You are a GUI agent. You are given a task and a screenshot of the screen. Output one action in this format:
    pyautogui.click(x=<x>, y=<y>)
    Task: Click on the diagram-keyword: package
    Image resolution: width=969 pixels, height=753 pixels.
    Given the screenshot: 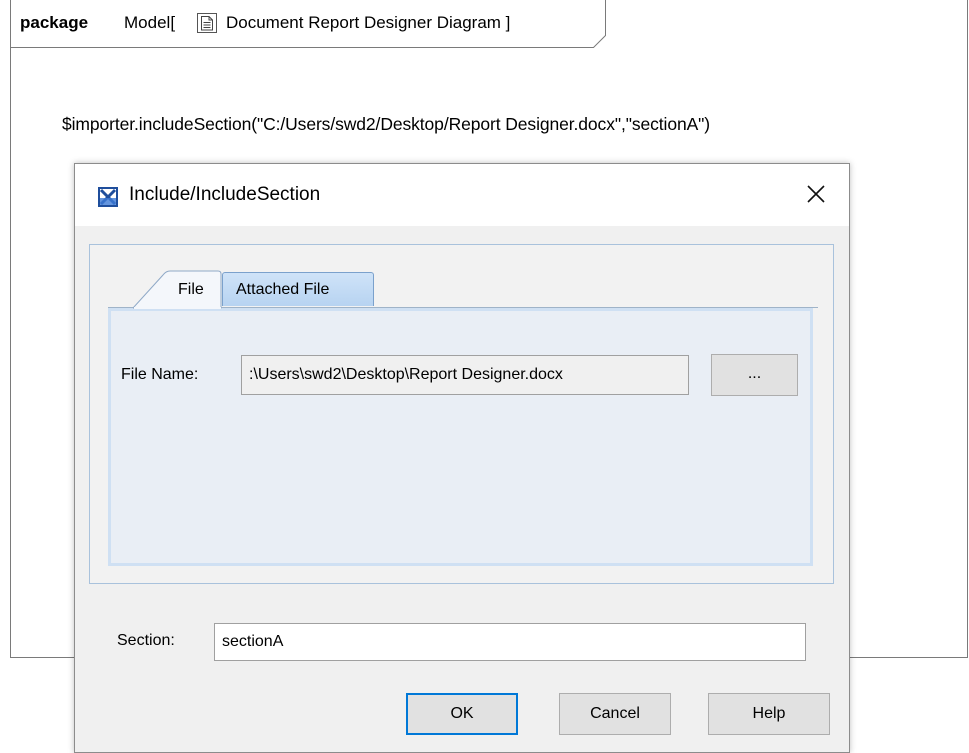 What is the action you would take?
    pyautogui.click(x=54, y=22)
    